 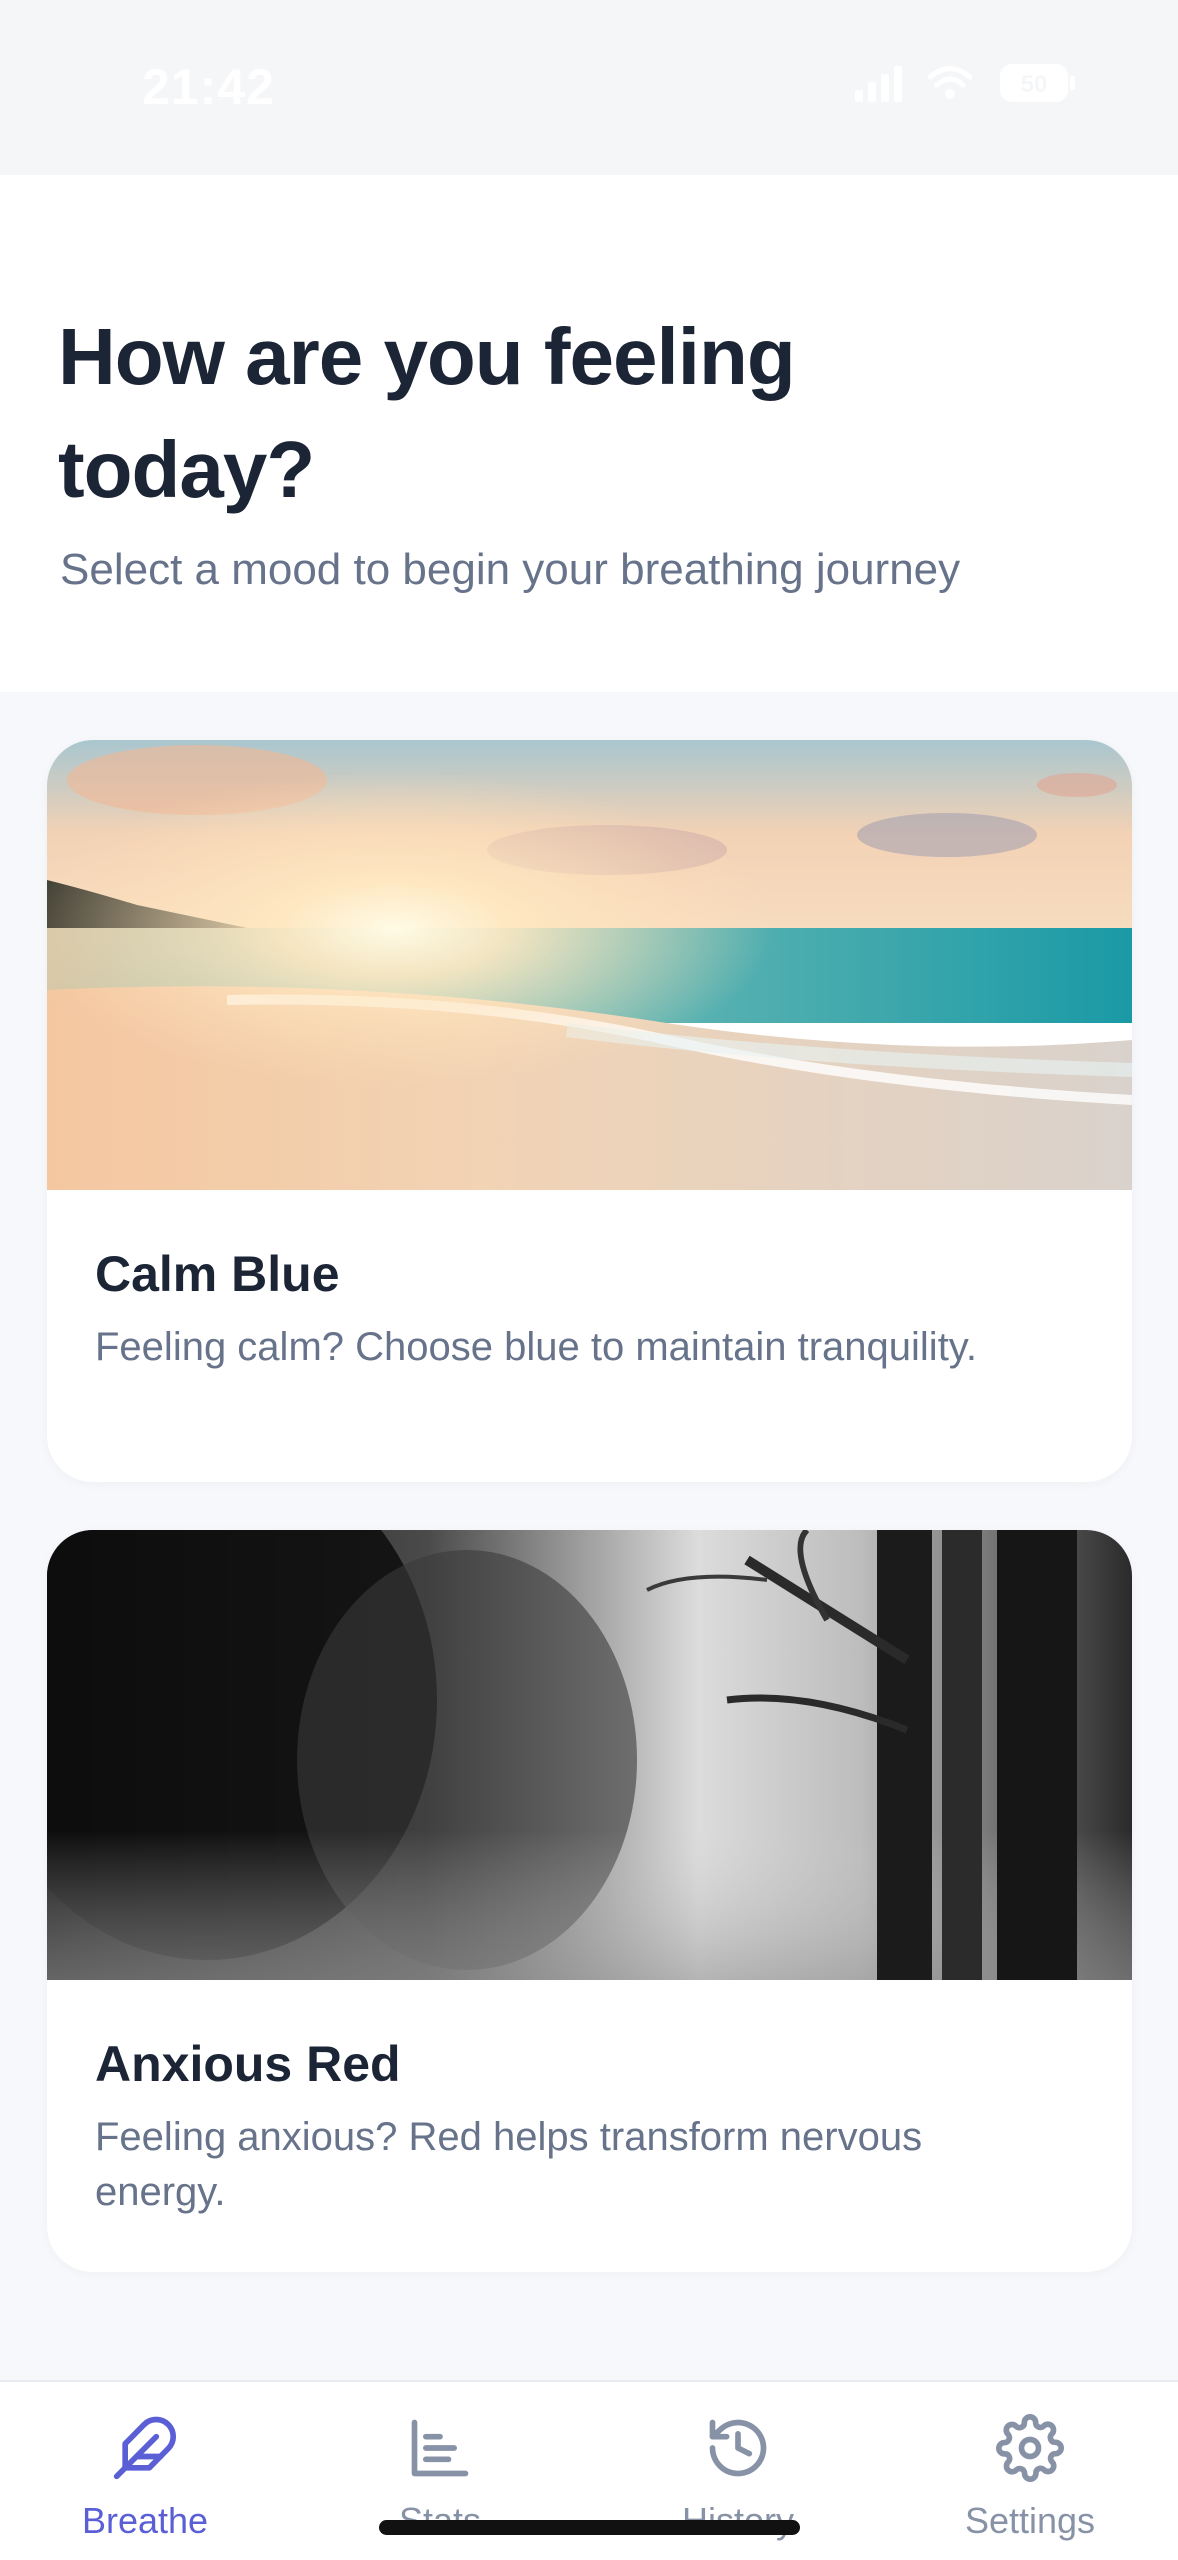 I want to click on mood-card-title: Calm Blue, so click(x=217, y=1274).